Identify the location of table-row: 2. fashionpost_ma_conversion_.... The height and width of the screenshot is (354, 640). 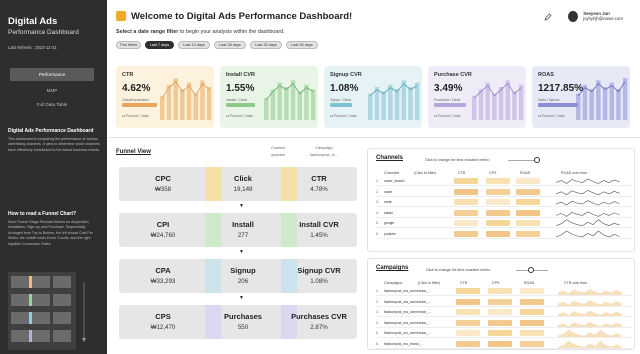
(504, 302).